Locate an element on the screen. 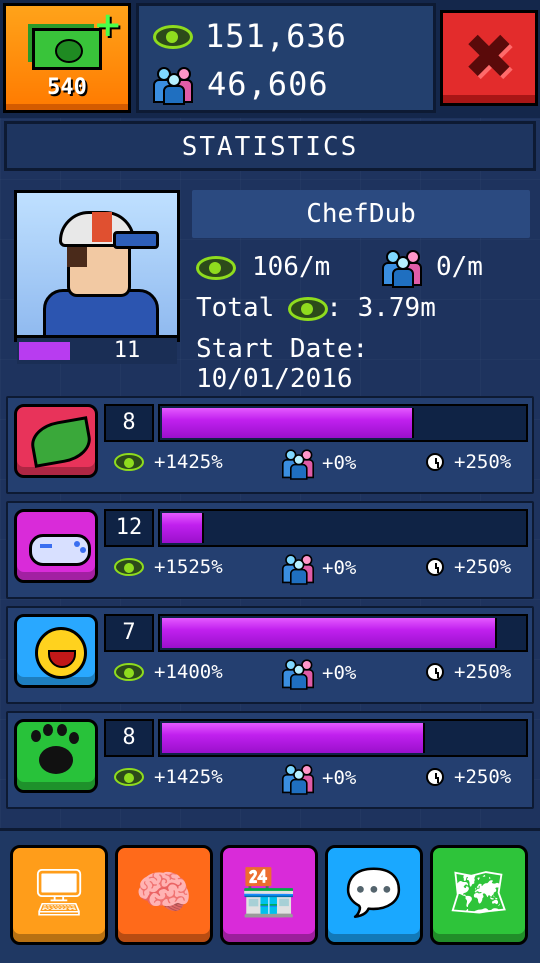 The image size is (540, 963). subscribers-rate: 0/m is located at coordinates (459, 267).